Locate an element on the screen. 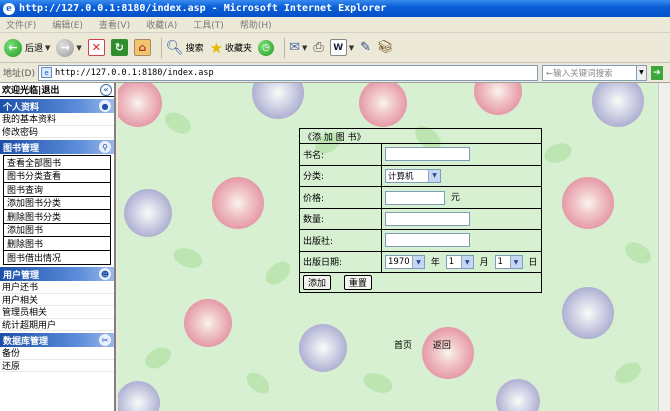 This screenshot has height=411, width=670. nav-borrow-status: 图书借出情况 is located at coordinates (57, 257).